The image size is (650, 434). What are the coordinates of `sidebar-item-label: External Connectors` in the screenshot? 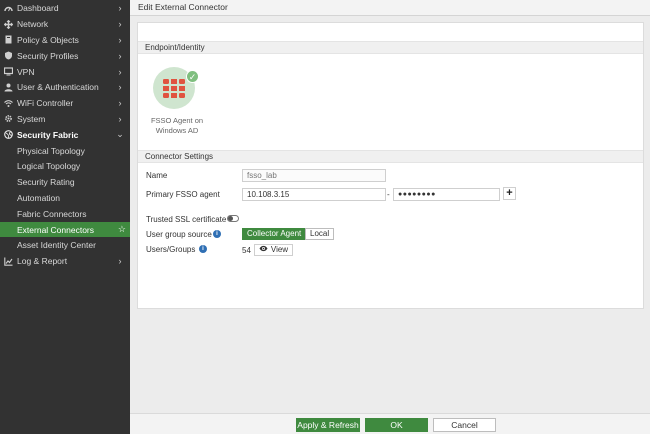 It's located at (56, 229).